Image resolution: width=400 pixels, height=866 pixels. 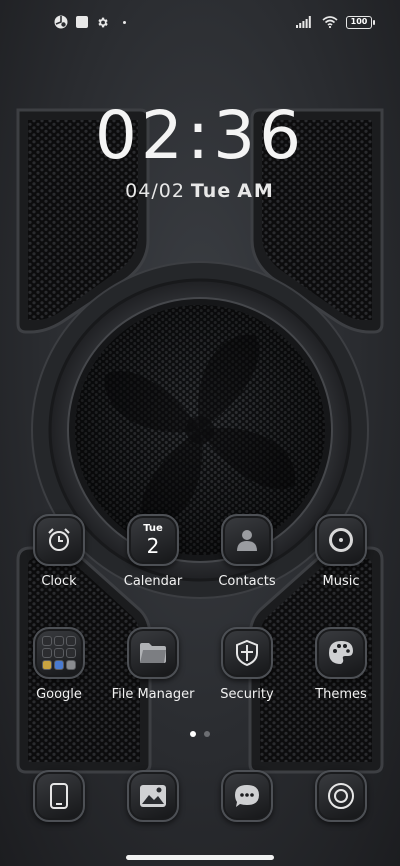 I want to click on dock-phone, so click(x=59, y=796).